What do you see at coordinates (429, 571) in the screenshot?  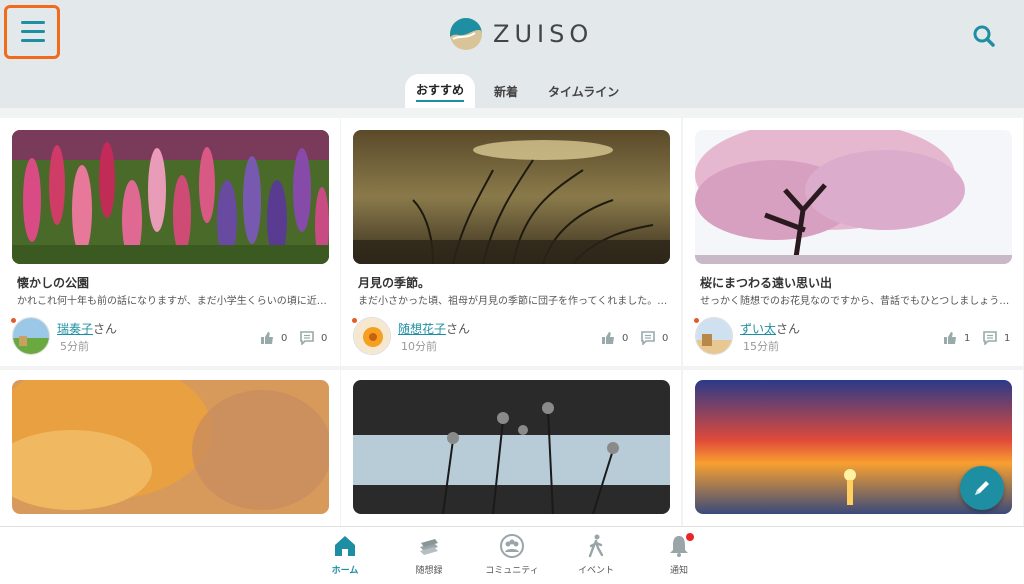 I see `nav-label: 随想録` at bounding box center [429, 571].